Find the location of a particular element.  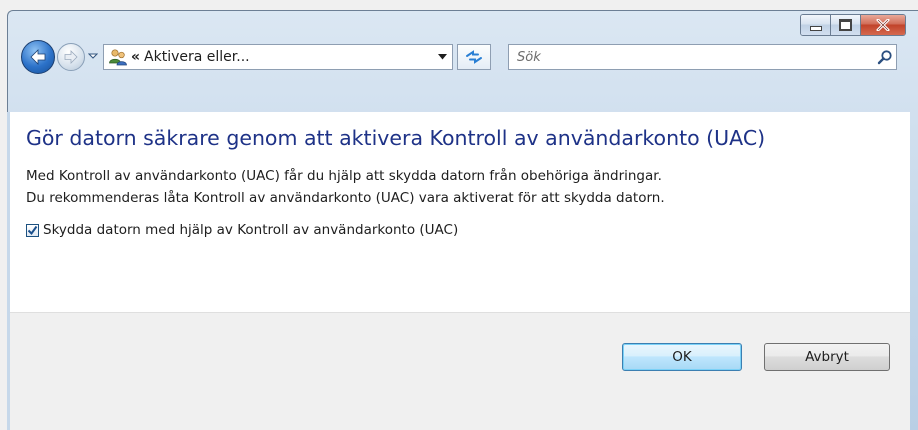

close-icon is located at coordinates (883, 25).